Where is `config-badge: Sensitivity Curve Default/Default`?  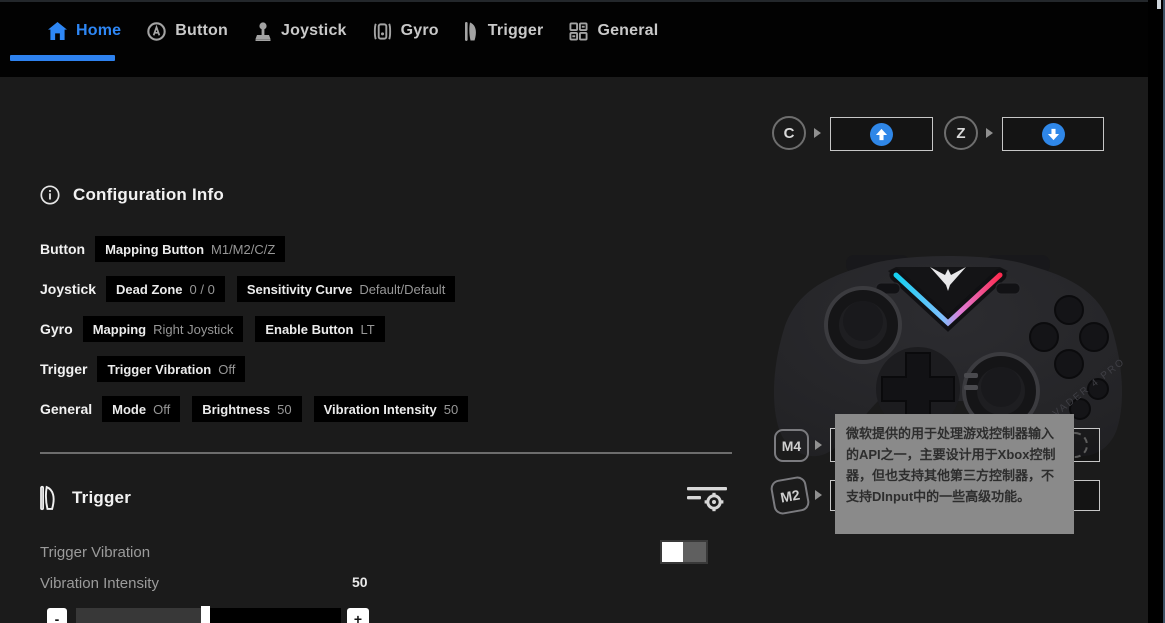 config-badge: Sensitivity Curve Default/Default is located at coordinates (346, 289).